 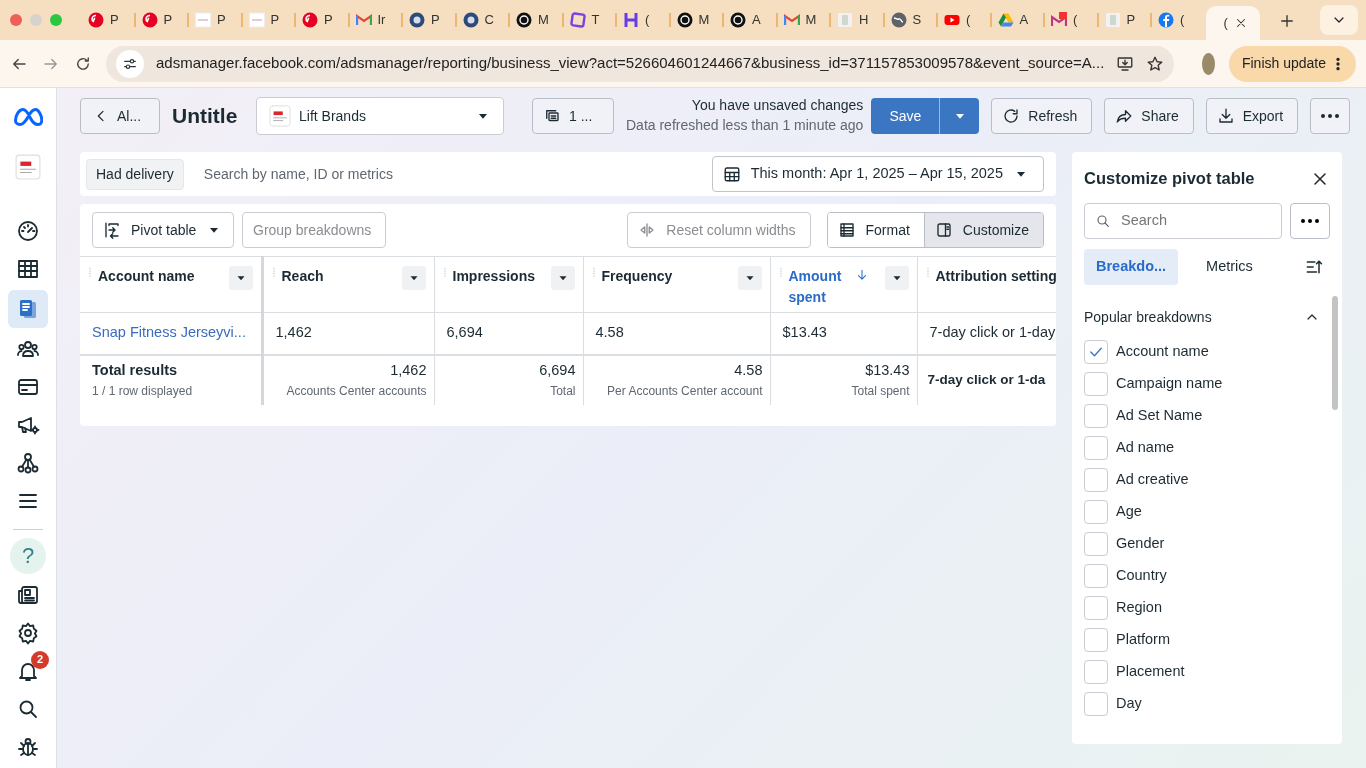 What do you see at coordinates (1207, 511) in the screenshot?
I see `breakdown-option: Age` at bounding box center [1207, 511].